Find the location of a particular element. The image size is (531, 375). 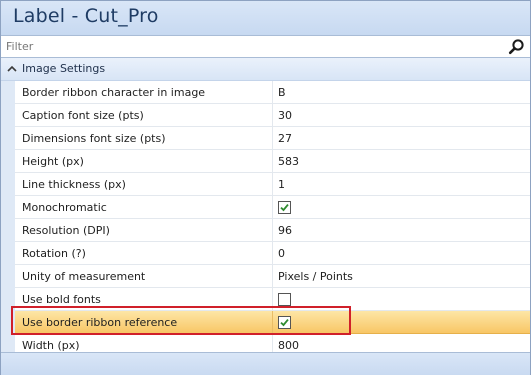

property-name: Line thickness (px) is located at coordinates (74, 184).